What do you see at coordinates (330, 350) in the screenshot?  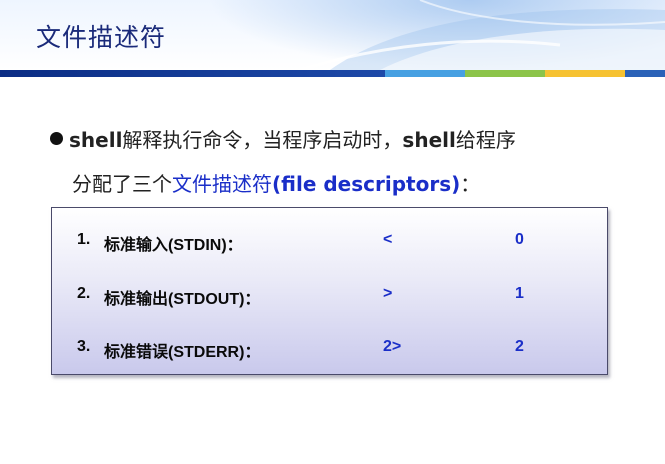 I see `table-row: 3. 标准错误(STDERR)： 2> 2` at bounding box center [330, 350].